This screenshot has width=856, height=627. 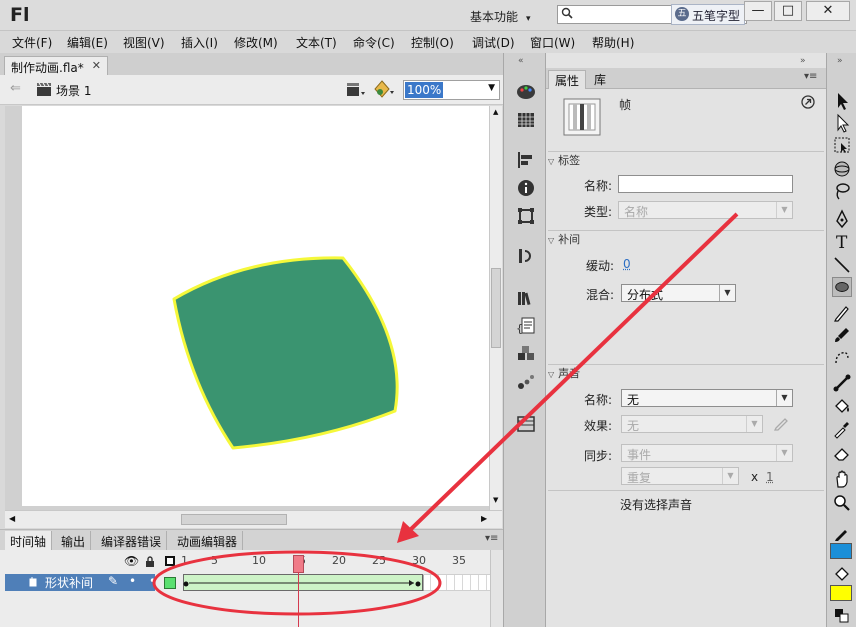 What do you see at coordinates (526, 256) in the screenshot?
I see `history-icon` at bounding box center [526, 256].